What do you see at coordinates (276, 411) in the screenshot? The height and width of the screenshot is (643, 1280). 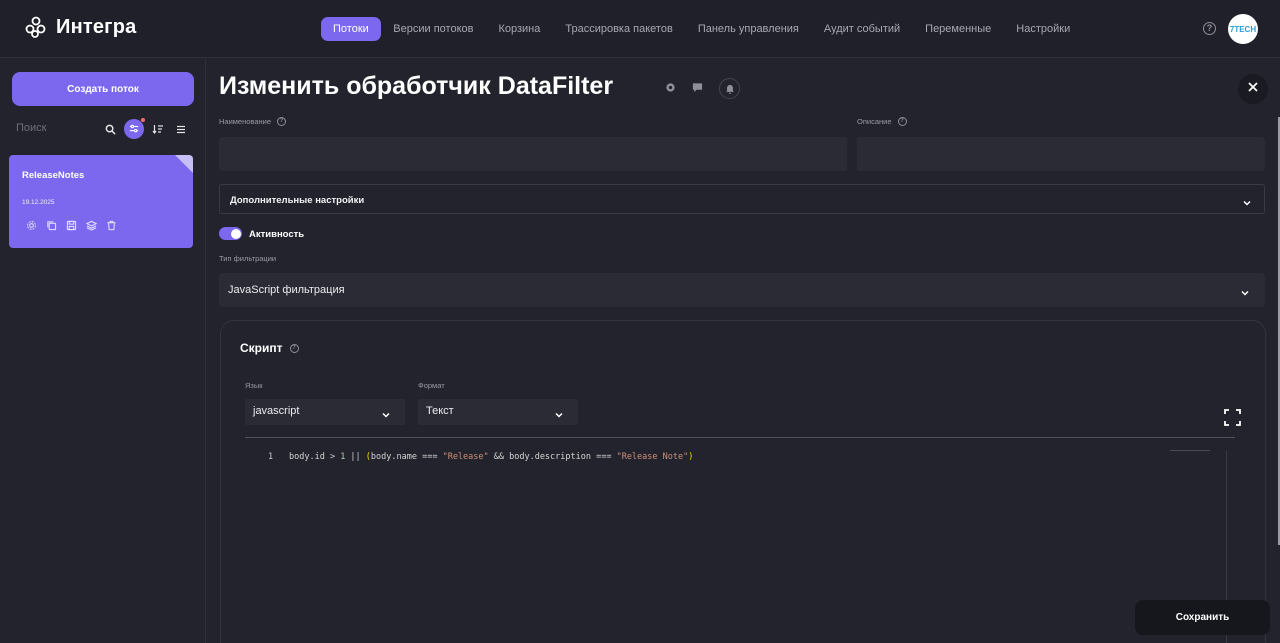 I see `language-value: javascript` at bounding box center [276, 411].